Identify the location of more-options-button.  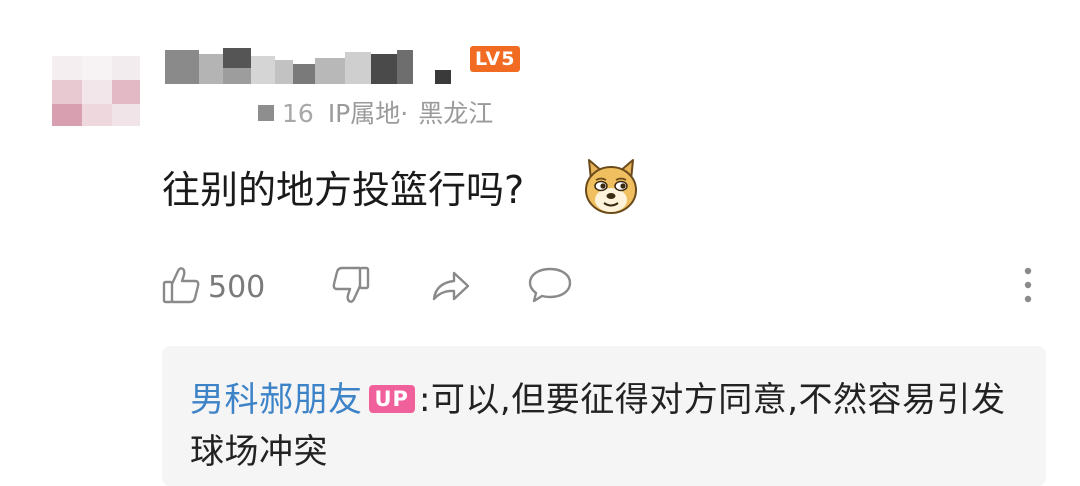
(1028, 287).